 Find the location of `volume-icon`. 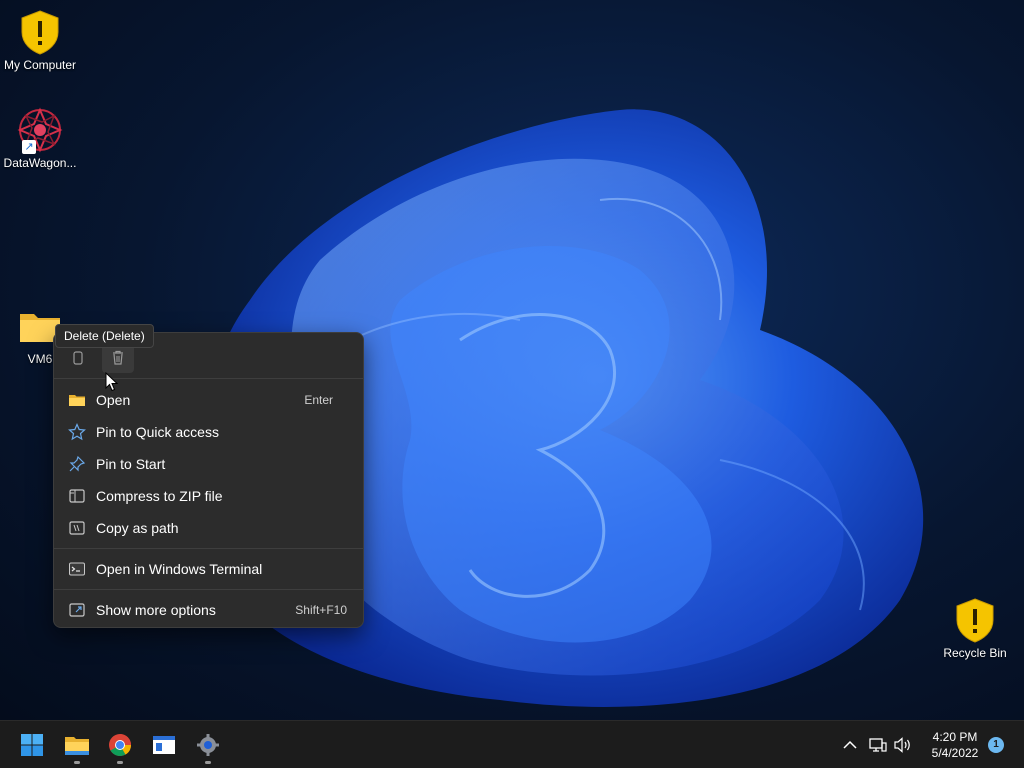

volume-icon is located at coordinates (902, 745).